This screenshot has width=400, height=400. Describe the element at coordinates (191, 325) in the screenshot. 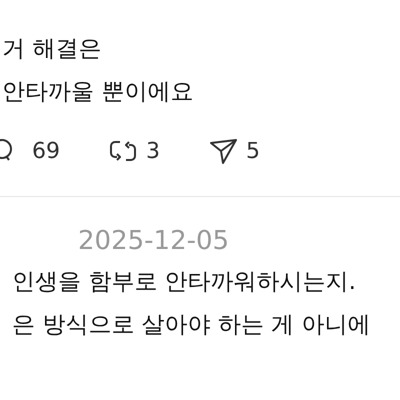

I see `post-text: 은 방식으로 살아야 하는 게 아니에` at that location.